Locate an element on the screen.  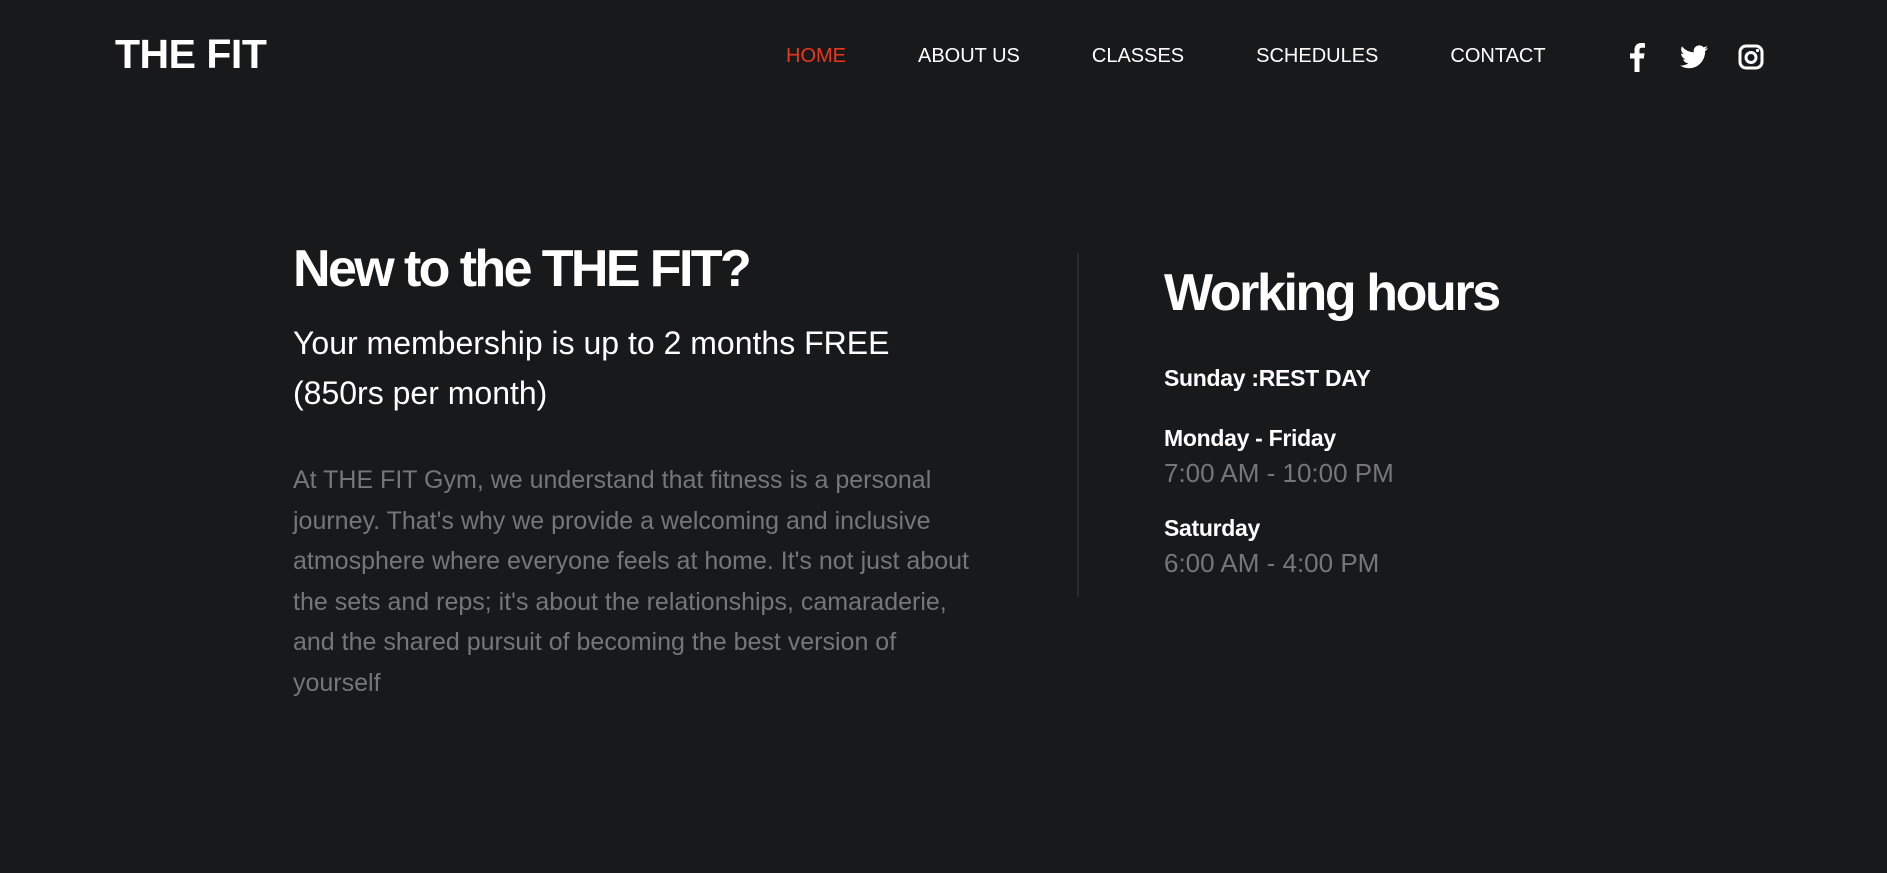
hours-time: 7:00 AM - 10:00 PM is located at coordinates (1279, 473).